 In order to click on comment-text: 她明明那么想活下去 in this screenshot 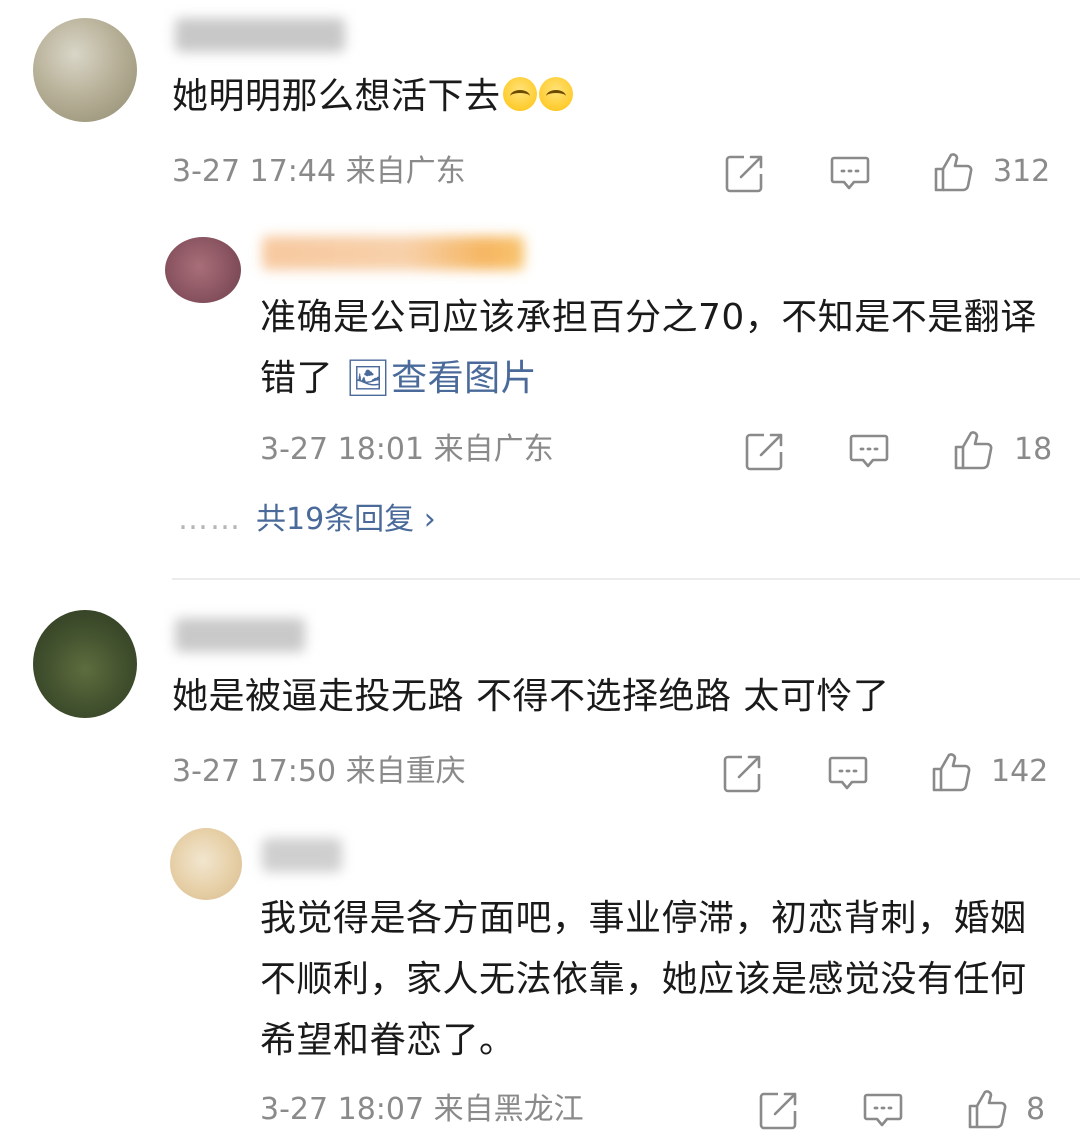, I will do `click(372, 96)`.